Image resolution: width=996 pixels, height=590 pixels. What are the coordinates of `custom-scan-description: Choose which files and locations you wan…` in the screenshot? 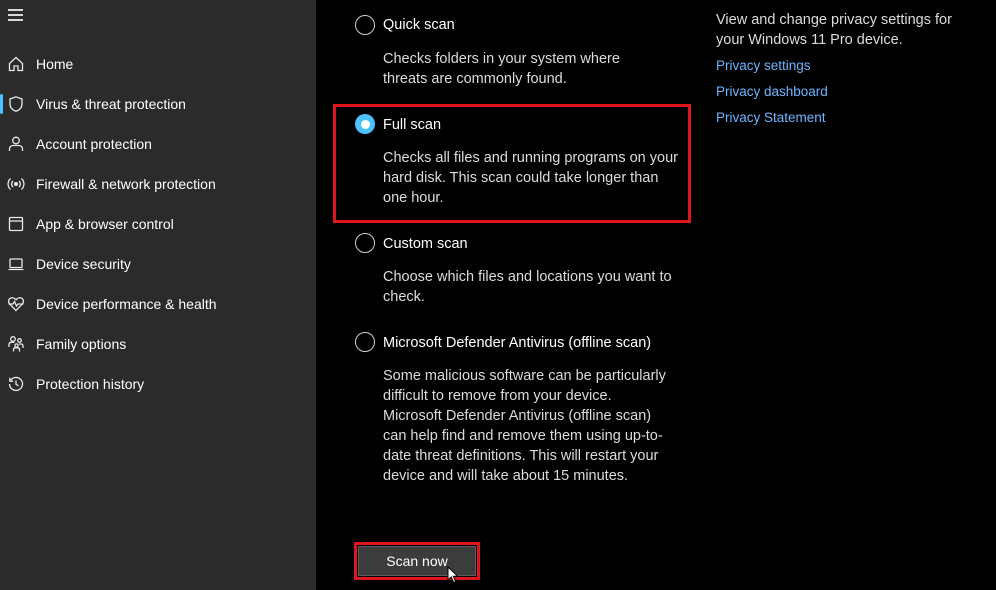 It's located at (527, 287).